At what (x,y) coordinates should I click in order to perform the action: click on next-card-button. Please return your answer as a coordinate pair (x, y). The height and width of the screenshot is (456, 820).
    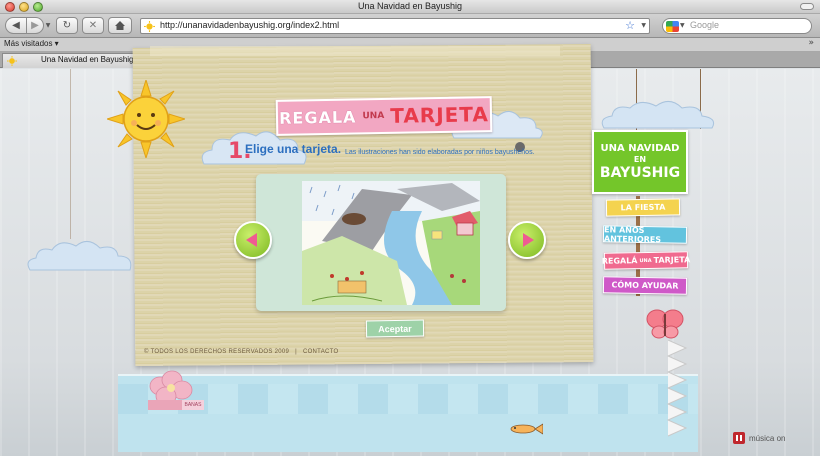
    Looking at the image, I should click on (527, 240).